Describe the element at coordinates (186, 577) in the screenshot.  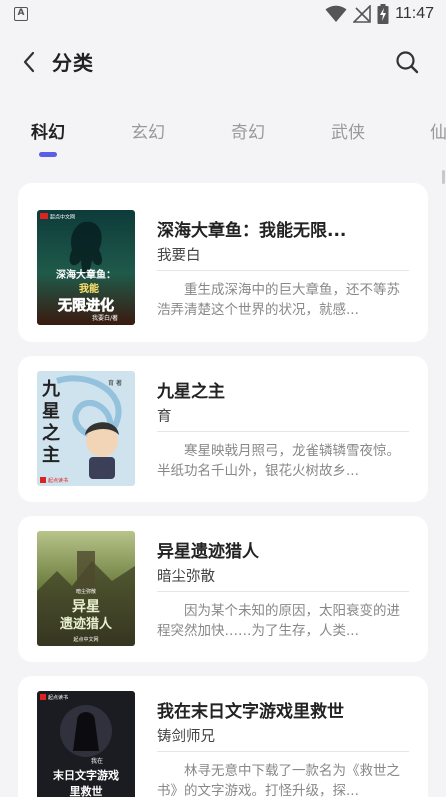
I see `book-author: 暗尘弥散` at that location.